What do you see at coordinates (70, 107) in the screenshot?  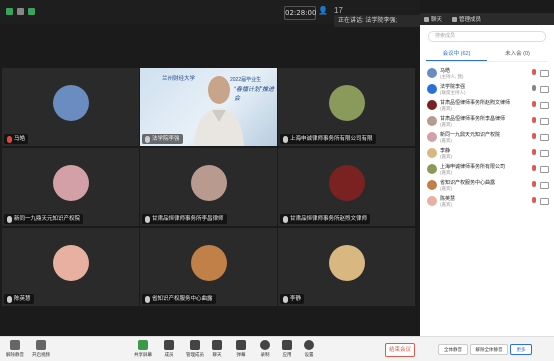 I see `video-tile: 马皓` at bounding box center [70, 107].